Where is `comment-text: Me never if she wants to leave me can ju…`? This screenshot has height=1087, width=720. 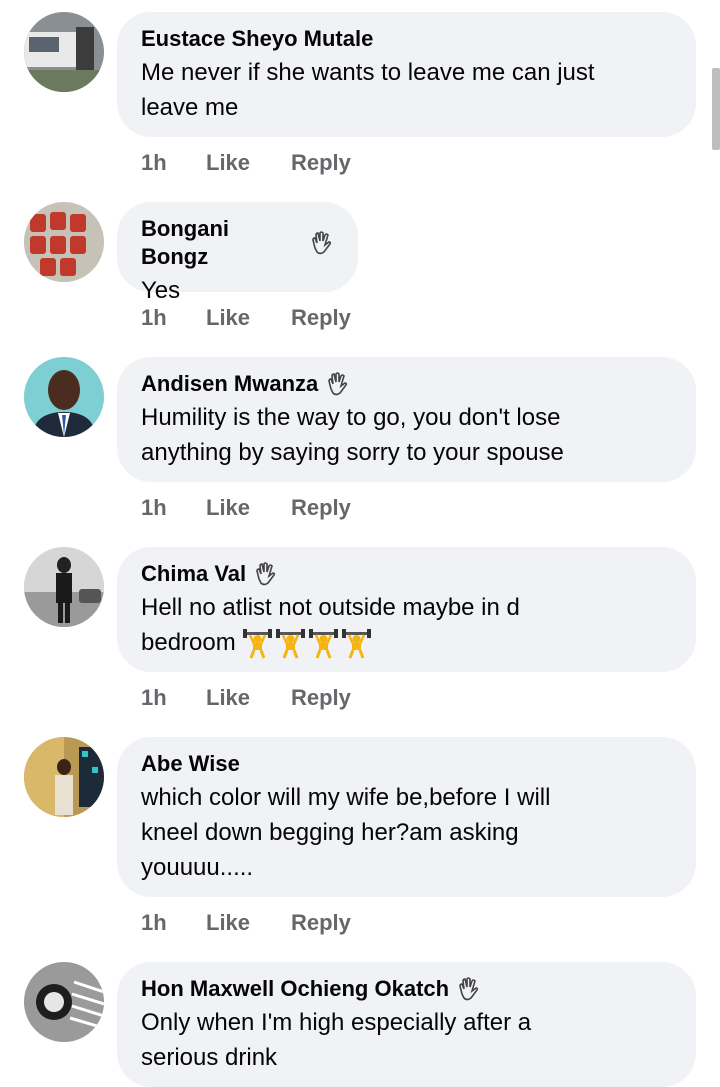
comment-text: Me never if she wants to leave me can ju… is located at coordinates (368, 90).